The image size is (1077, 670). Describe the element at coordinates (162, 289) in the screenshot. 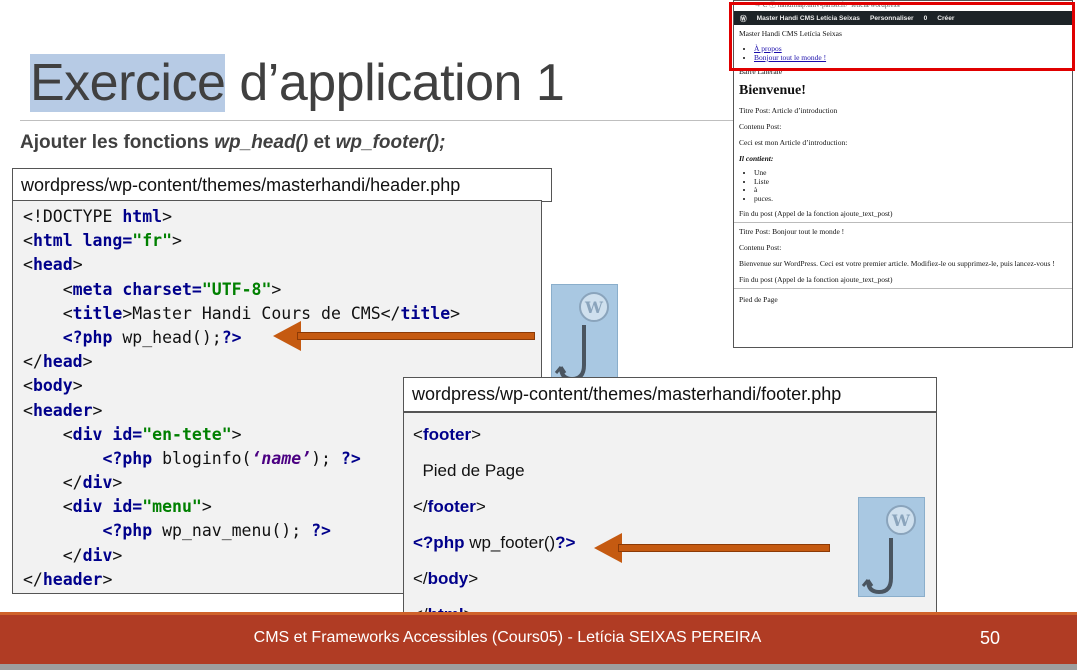

I see `code-attr: charset=` at that location.